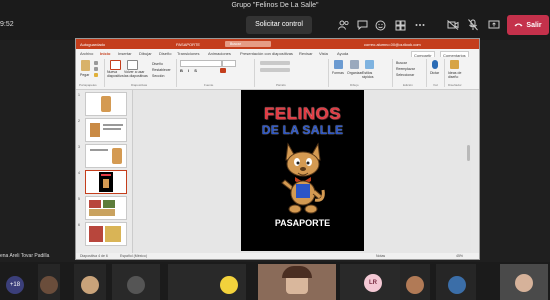  I want to click on slide-caption: PASAPORTE, so click(302, 223).